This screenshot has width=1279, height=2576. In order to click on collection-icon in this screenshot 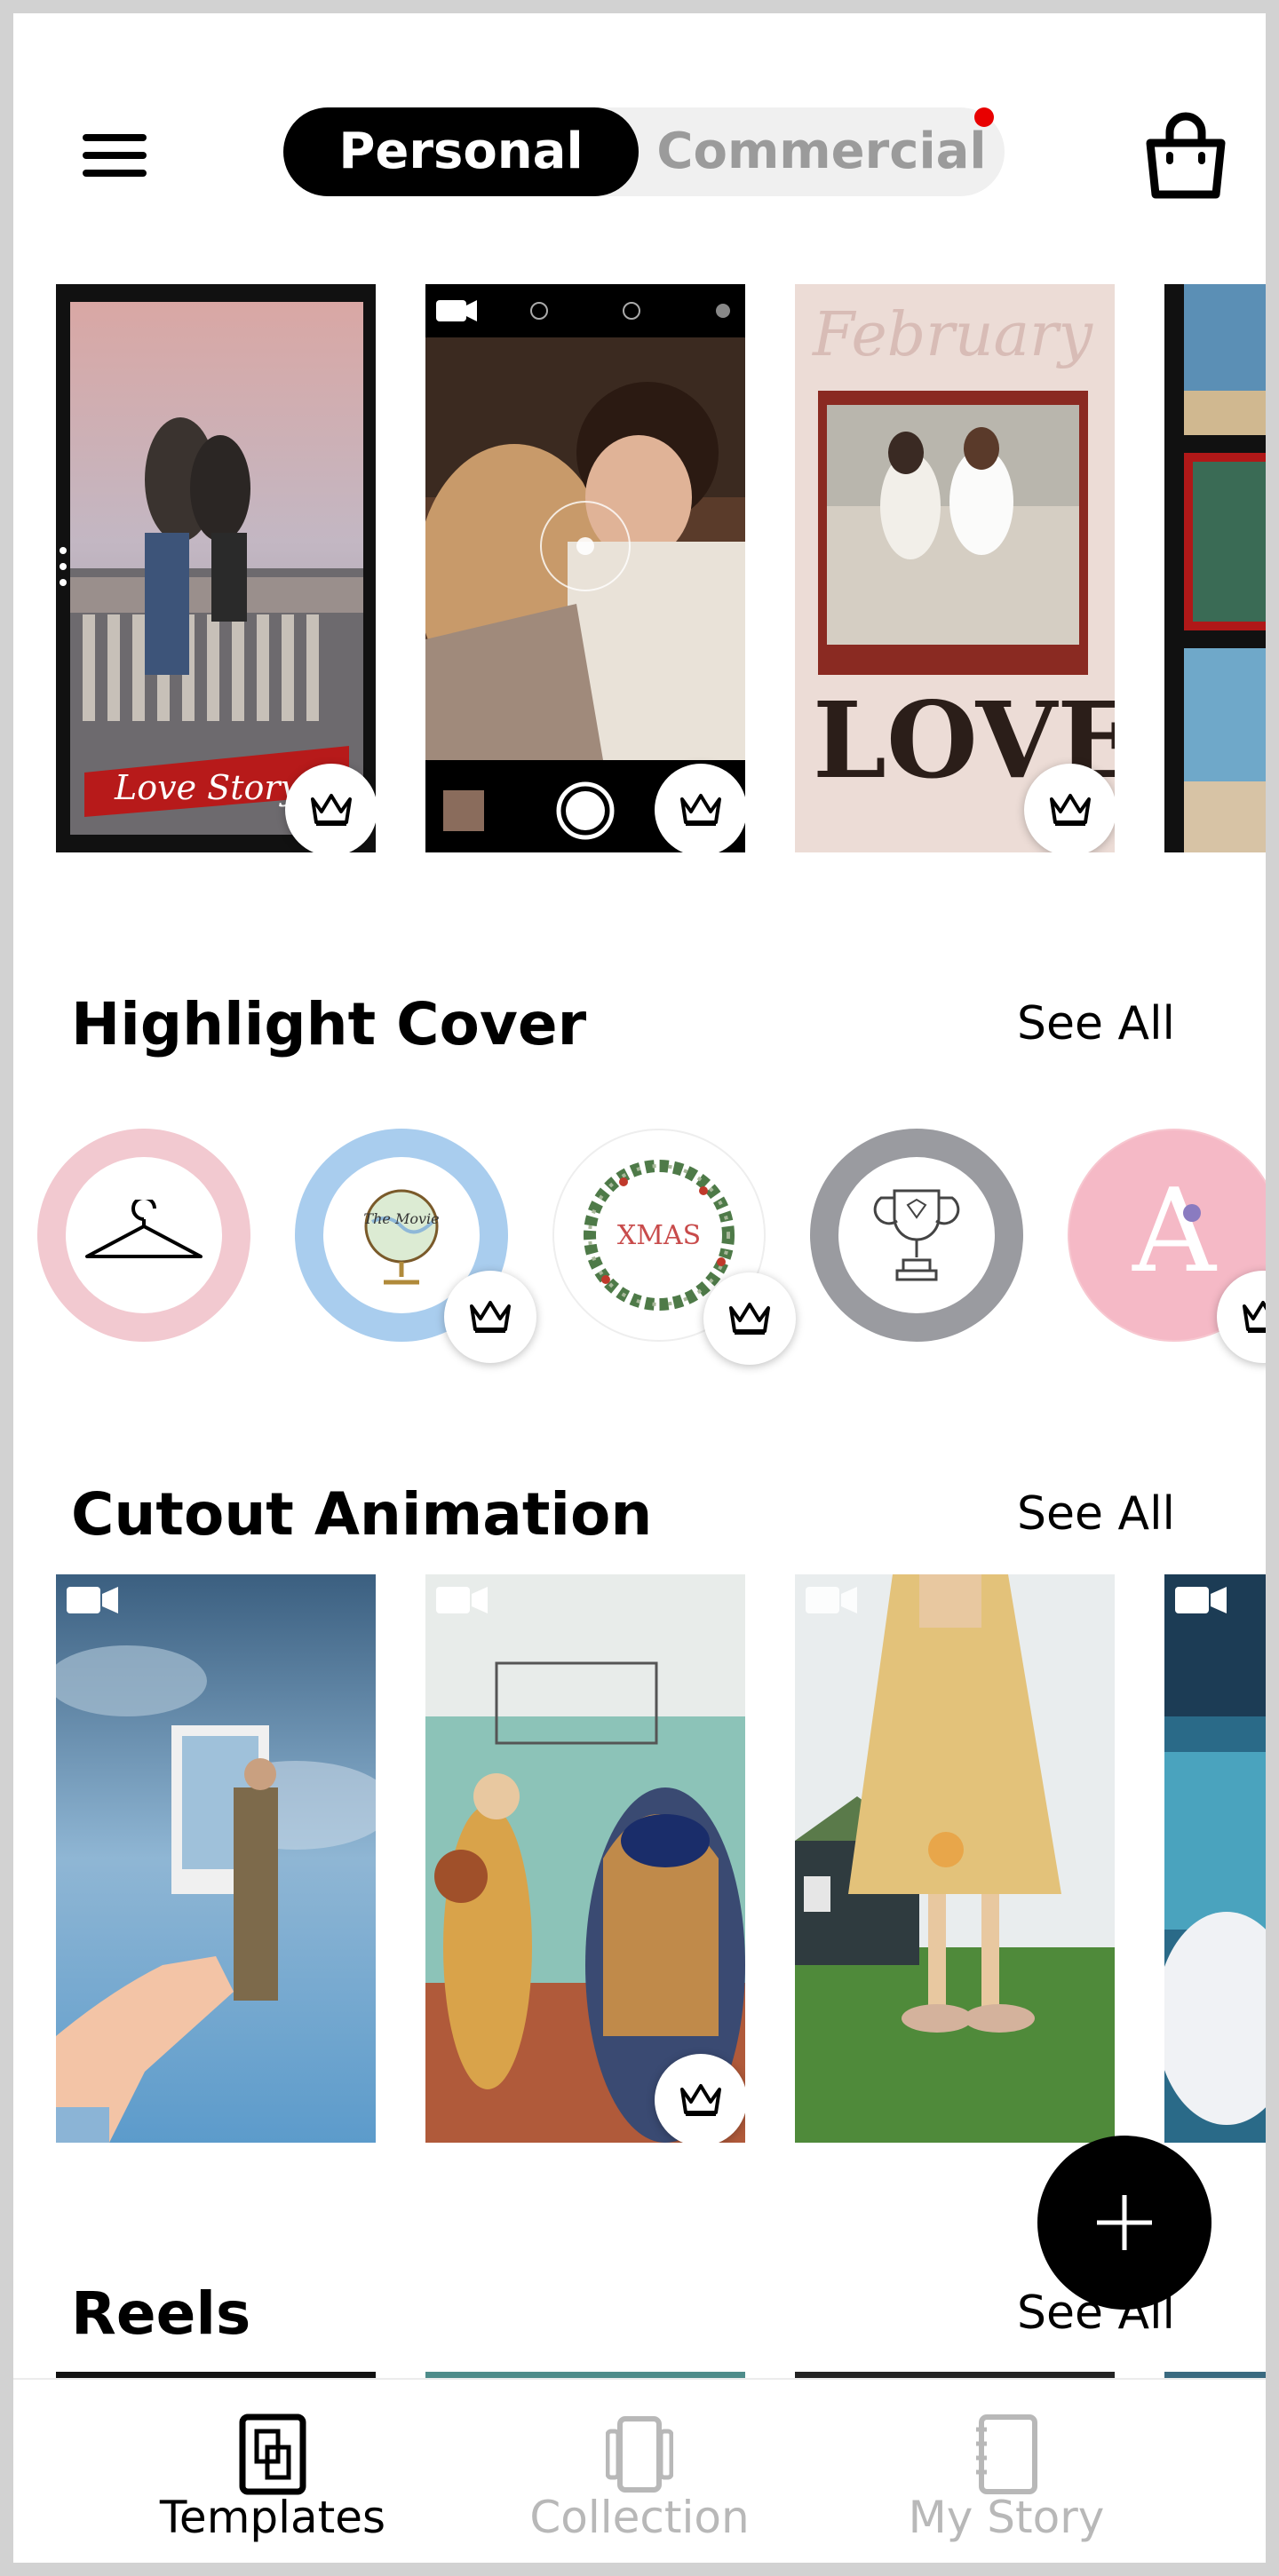, I will do `click(639, 2454)`.